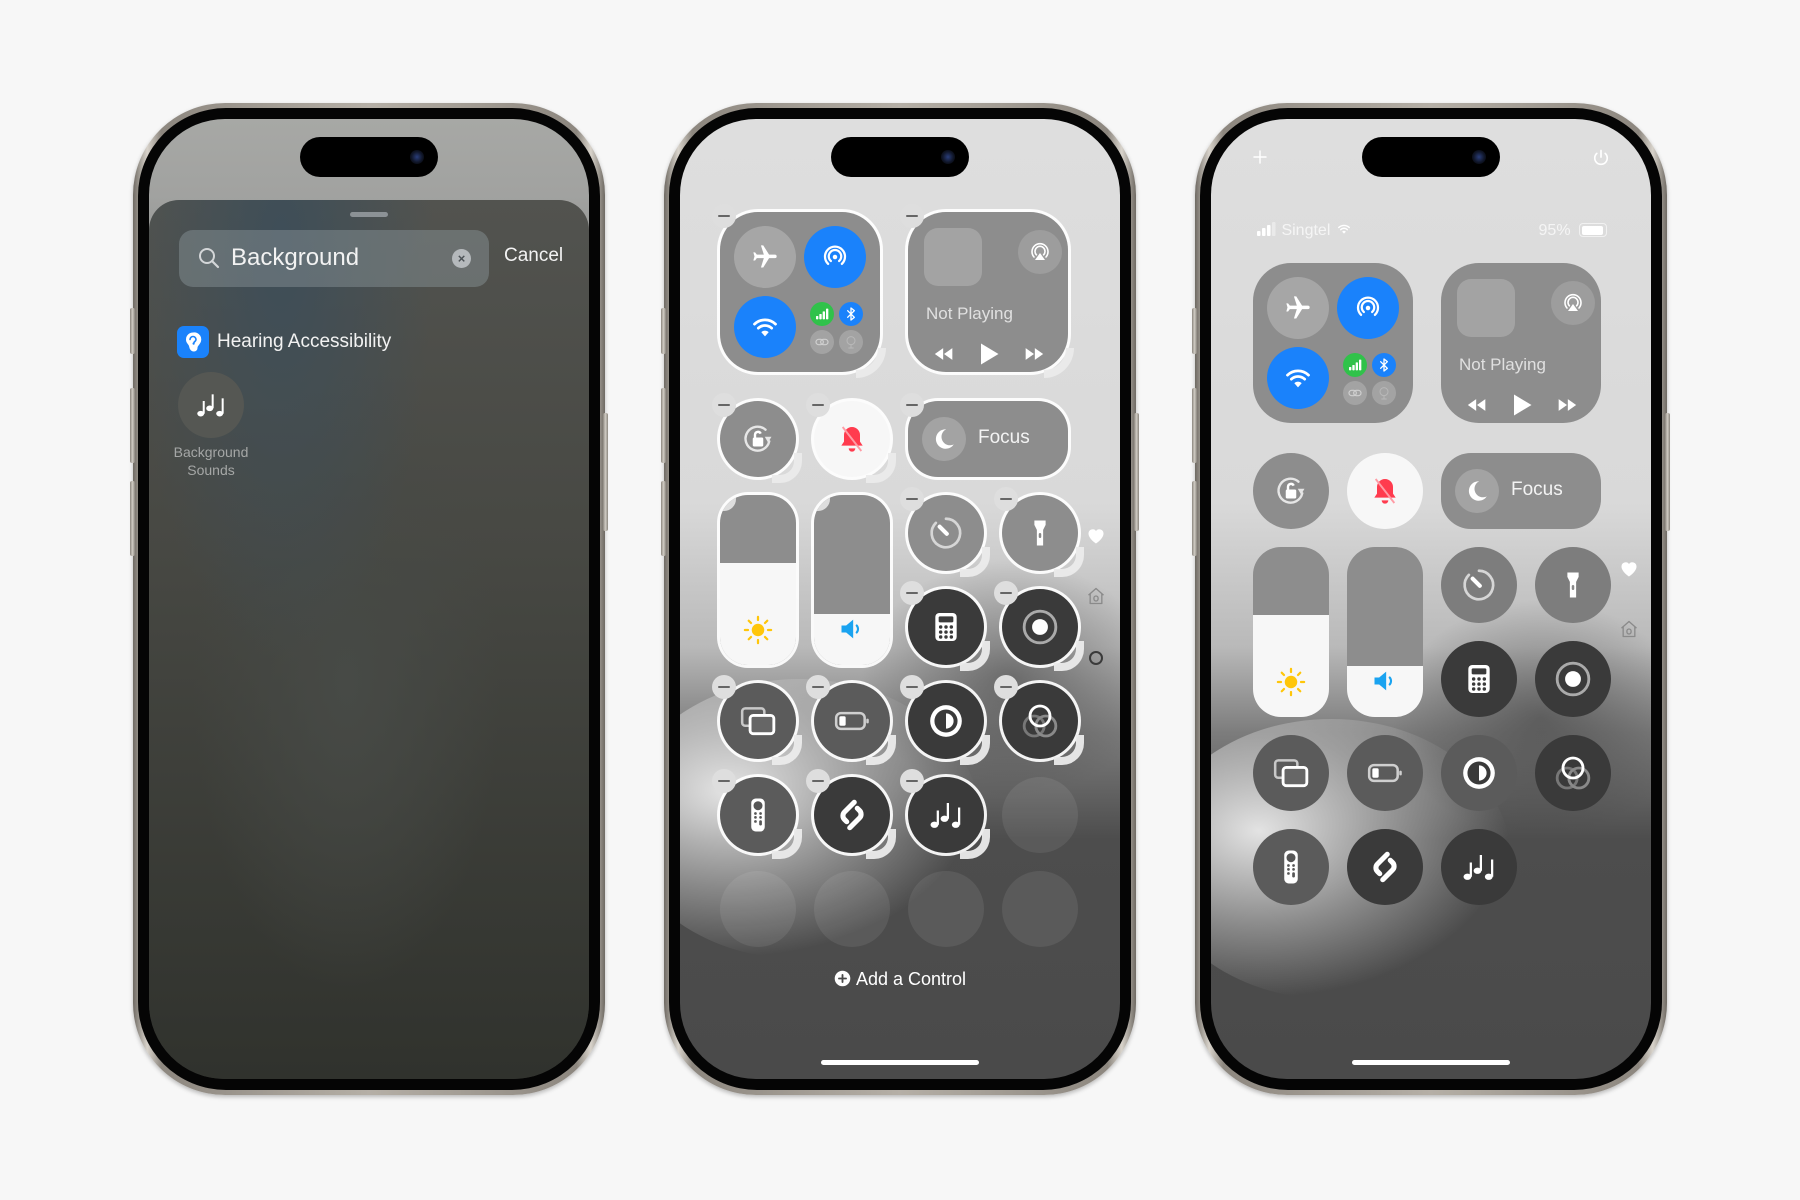 This screenshot has width=1800, height=1200. I want to click on dynamic-island, so click(369, 157).